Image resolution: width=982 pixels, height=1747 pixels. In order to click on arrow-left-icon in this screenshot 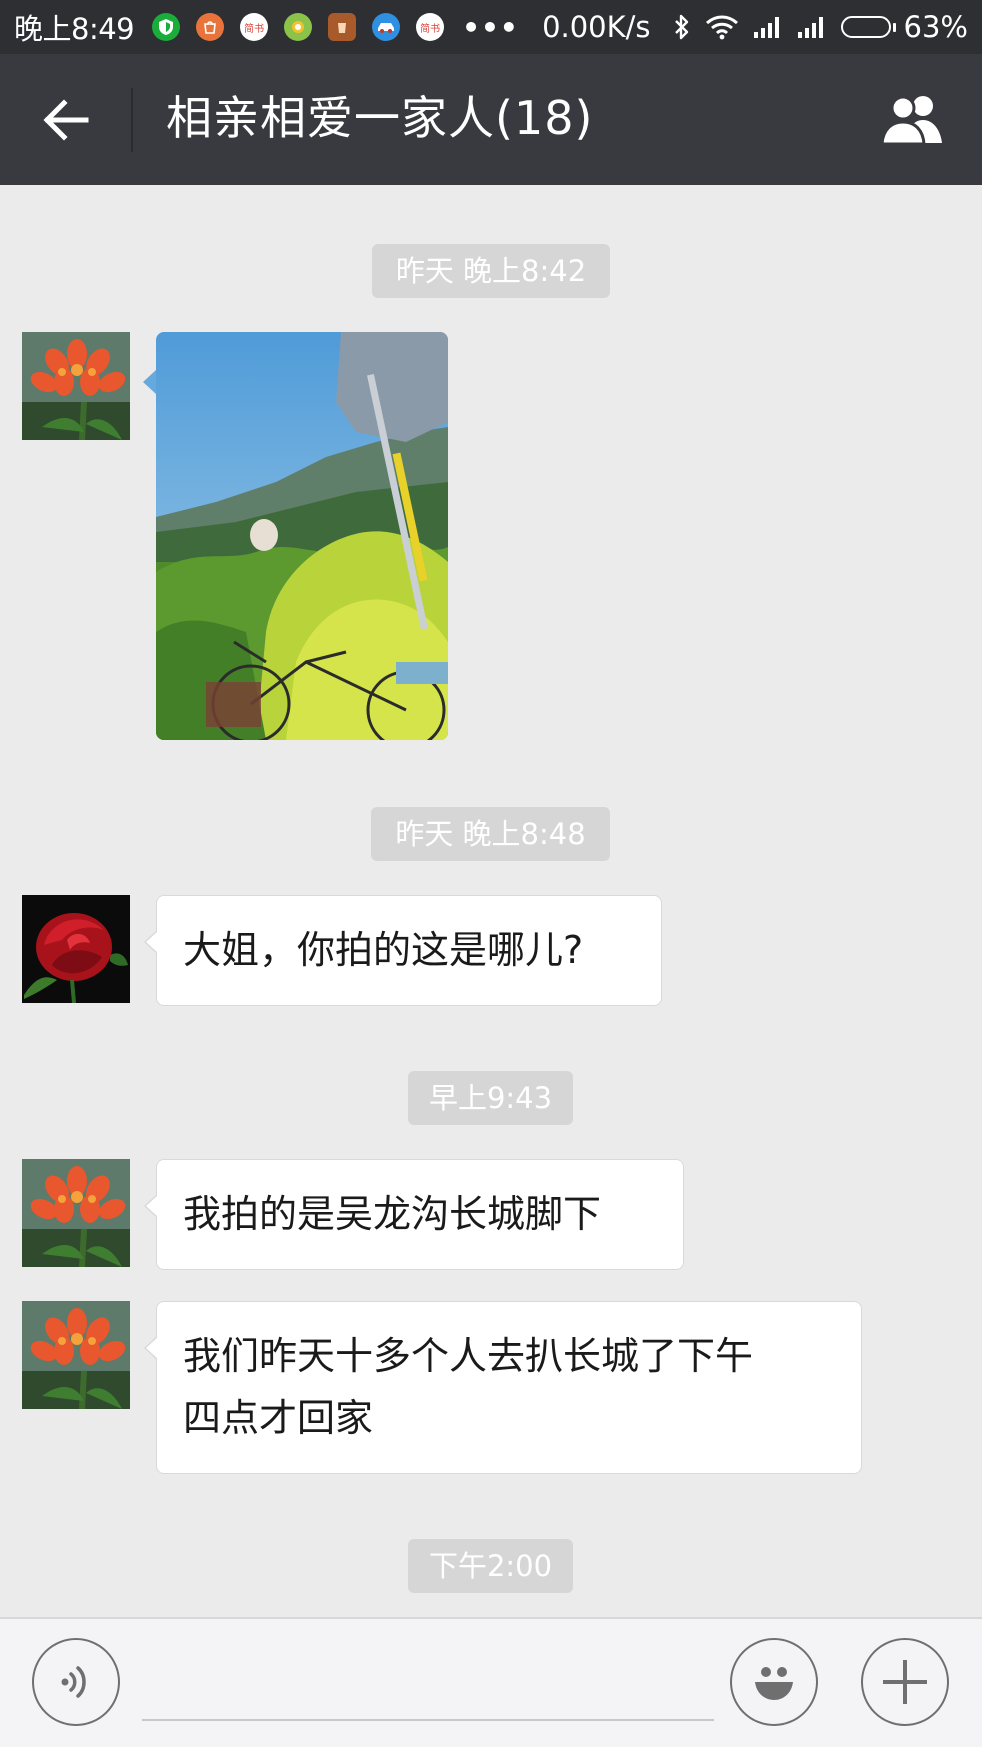, I will do `click(66, 120)`.